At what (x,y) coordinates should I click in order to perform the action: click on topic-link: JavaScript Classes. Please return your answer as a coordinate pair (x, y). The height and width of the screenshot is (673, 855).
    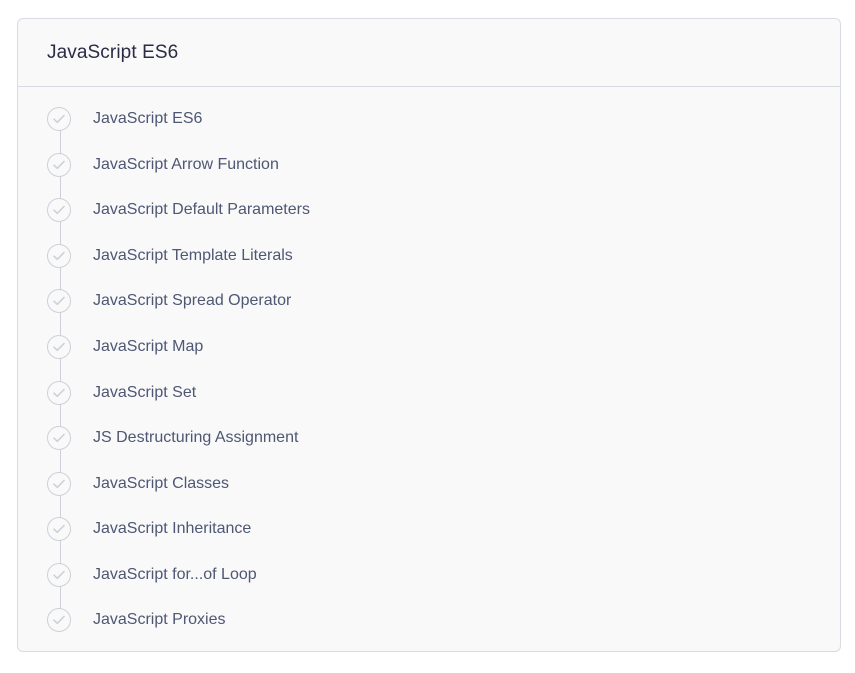
    Looking at the image, I should click on (161, 484).